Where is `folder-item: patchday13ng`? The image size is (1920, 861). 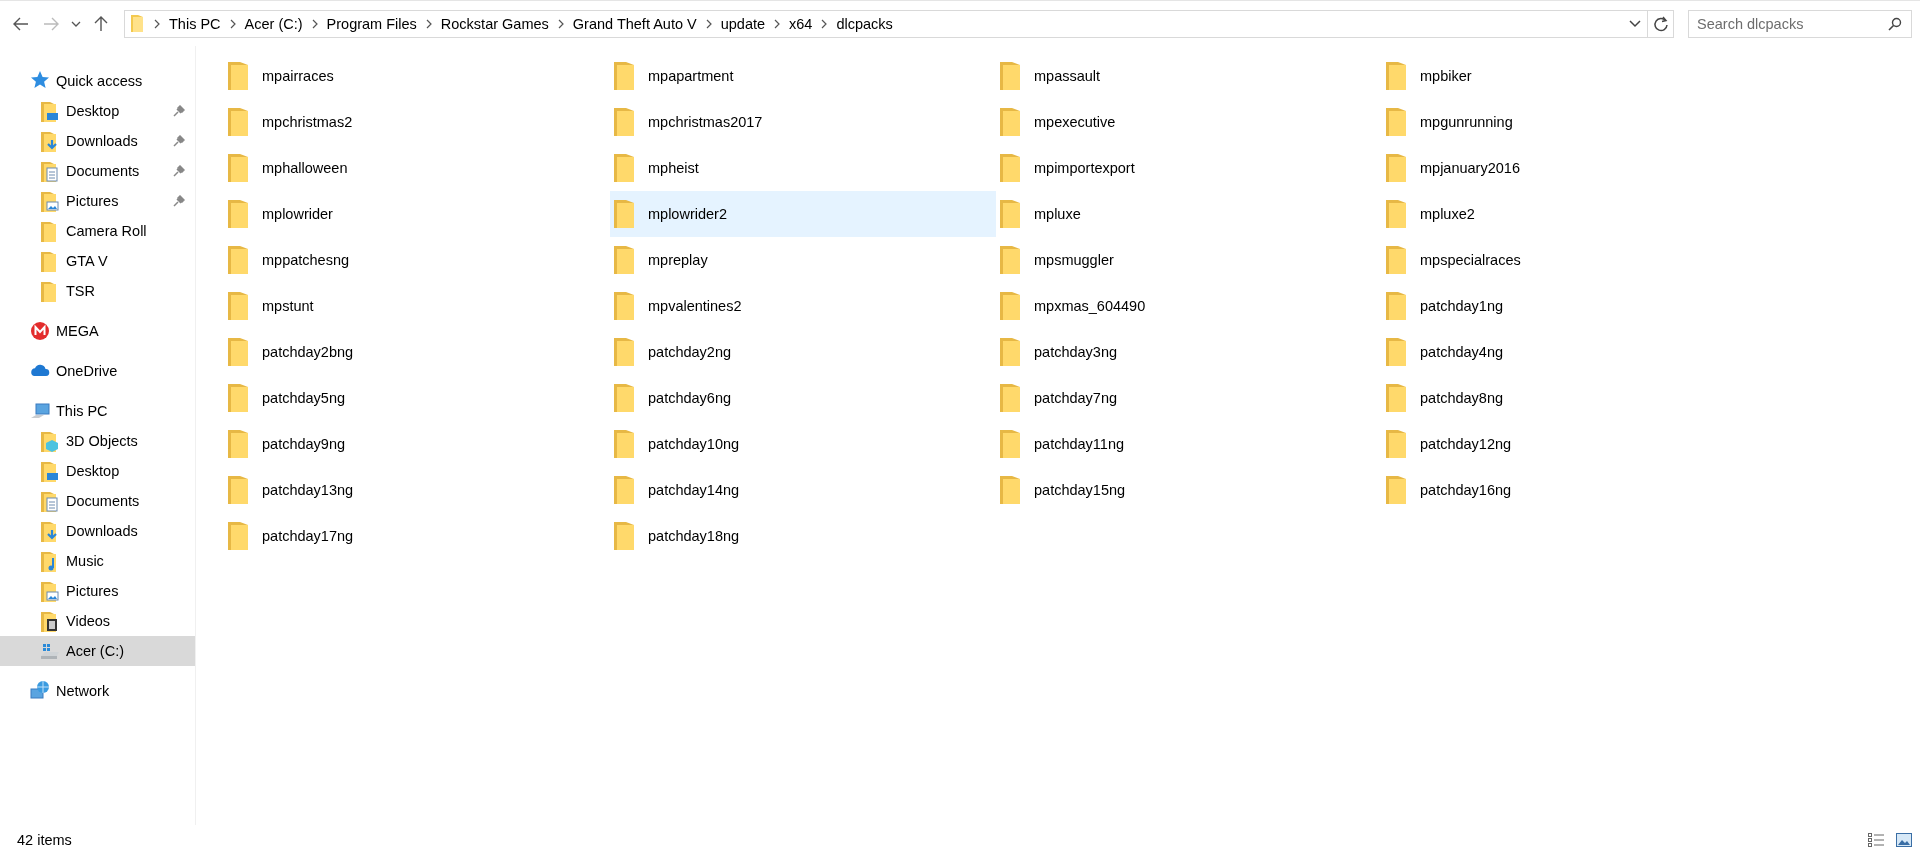
folder-item: patchday13ng is located at coordinates (417, 490).